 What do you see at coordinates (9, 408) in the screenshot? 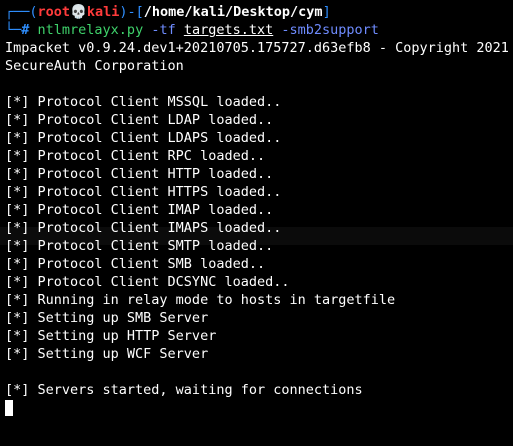
I see `text-cursor` at bounding box center [9, 408].